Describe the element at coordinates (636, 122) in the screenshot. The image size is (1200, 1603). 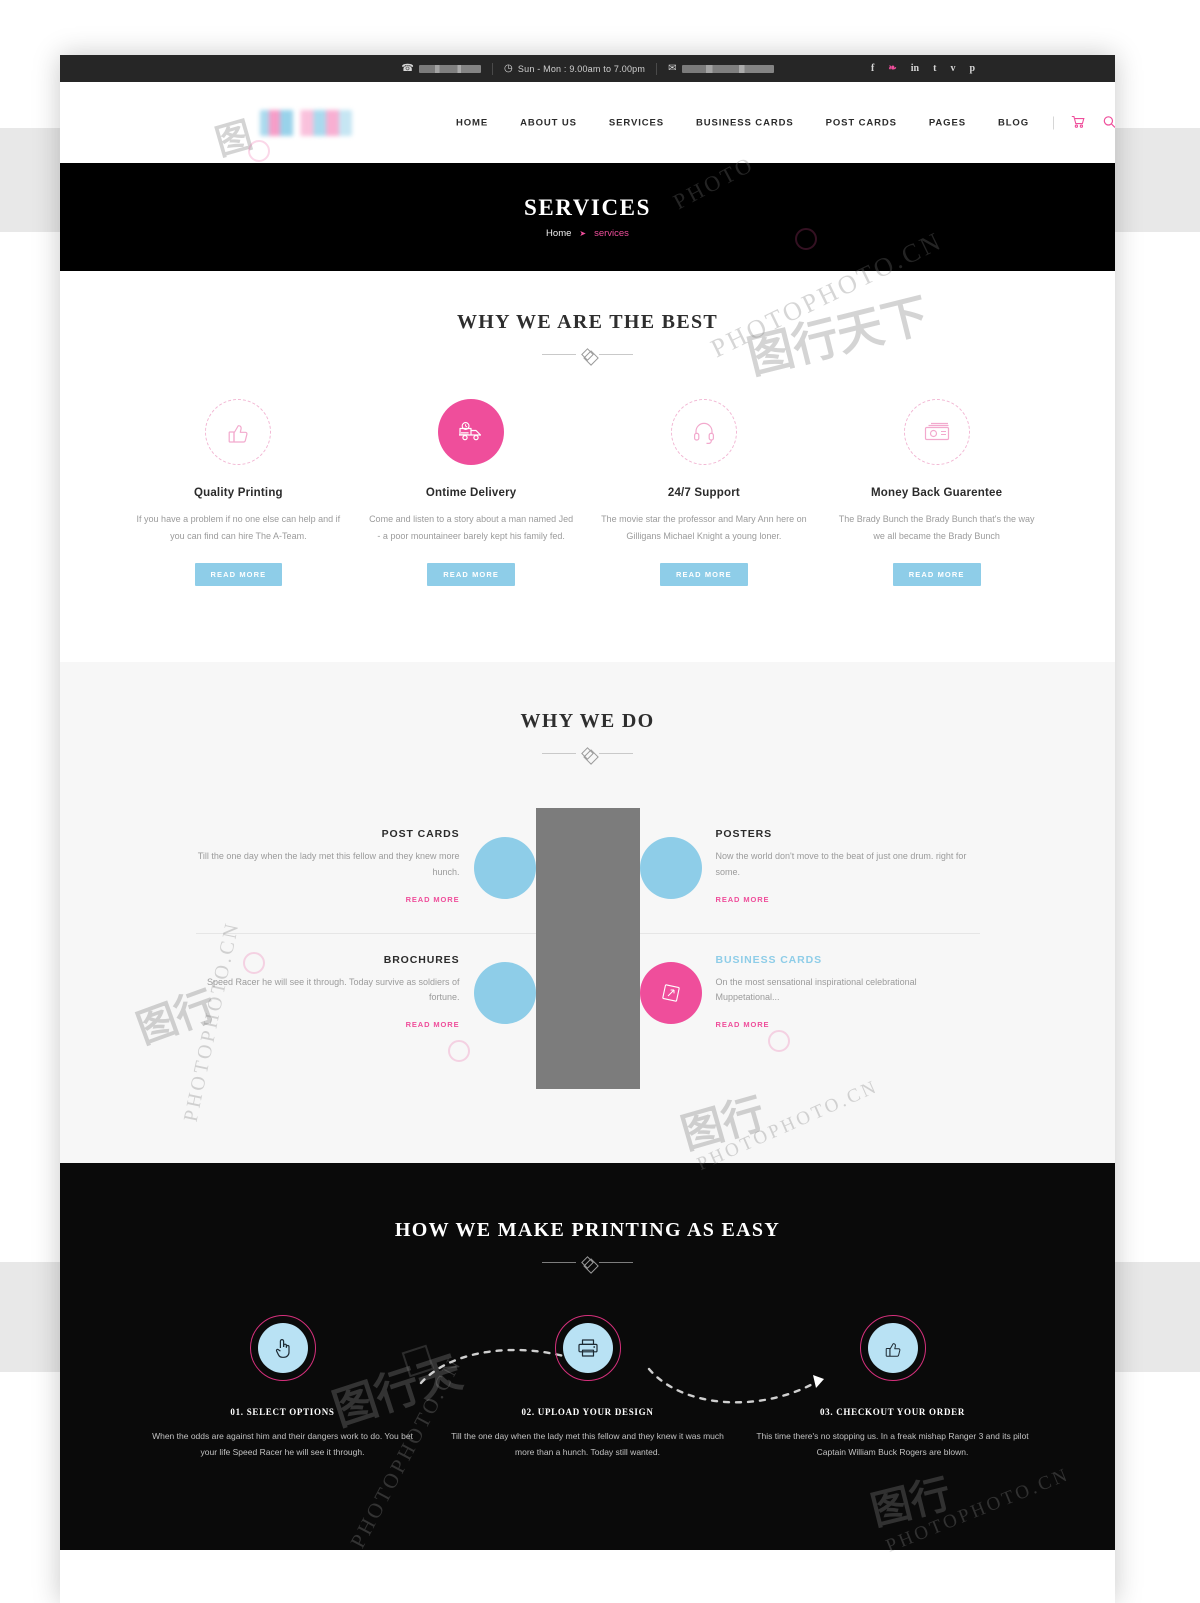
I see `nav-item-services: SERVICES` at that location.